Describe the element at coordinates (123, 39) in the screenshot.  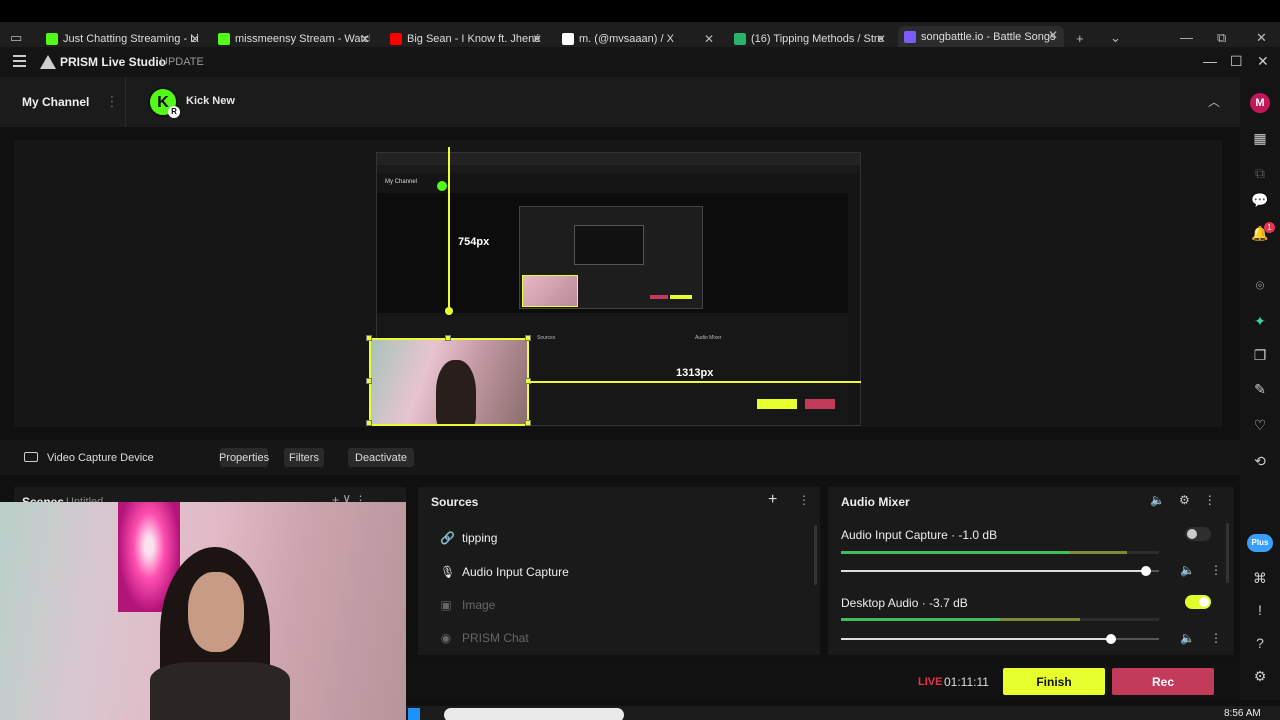
I see `browser-tab-1: Just Chatting Streaming - Li ✕` at that location.